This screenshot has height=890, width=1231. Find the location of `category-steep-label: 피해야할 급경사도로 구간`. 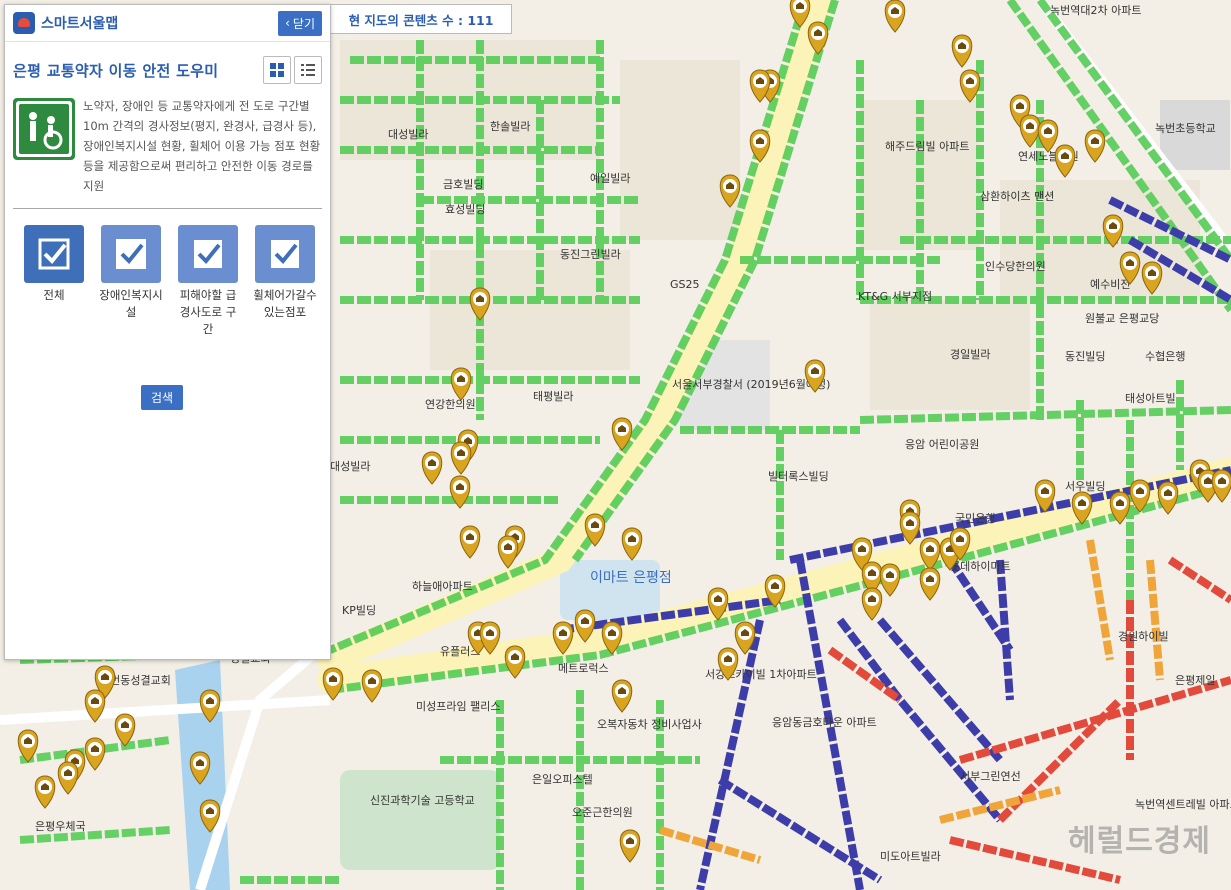

category-steep-label: 피해야할 급경사도로 구간 is located at coordinates (208, 312).